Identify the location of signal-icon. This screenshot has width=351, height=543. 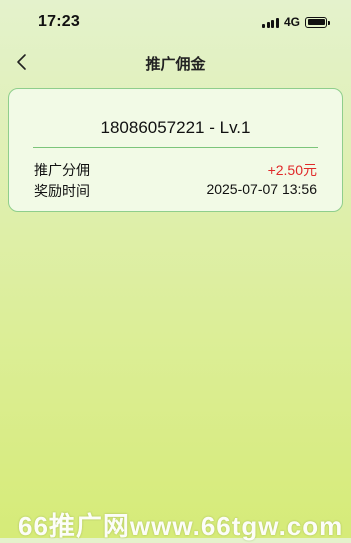
(270, 22).